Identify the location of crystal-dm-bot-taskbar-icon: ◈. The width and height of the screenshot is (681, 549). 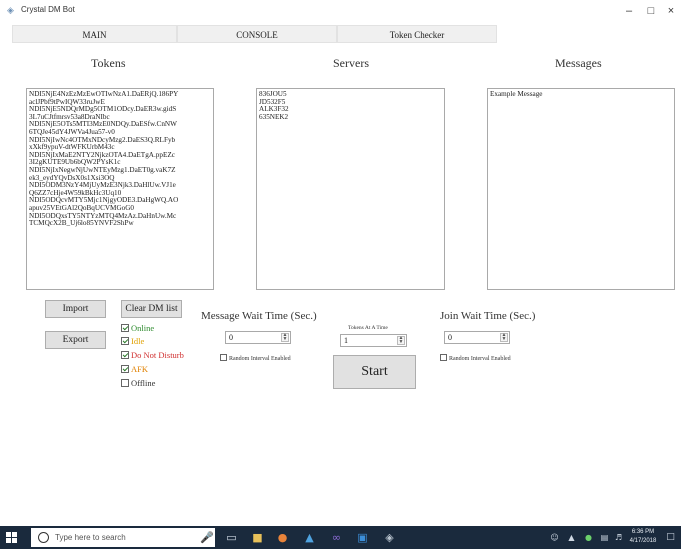
(389, 537).